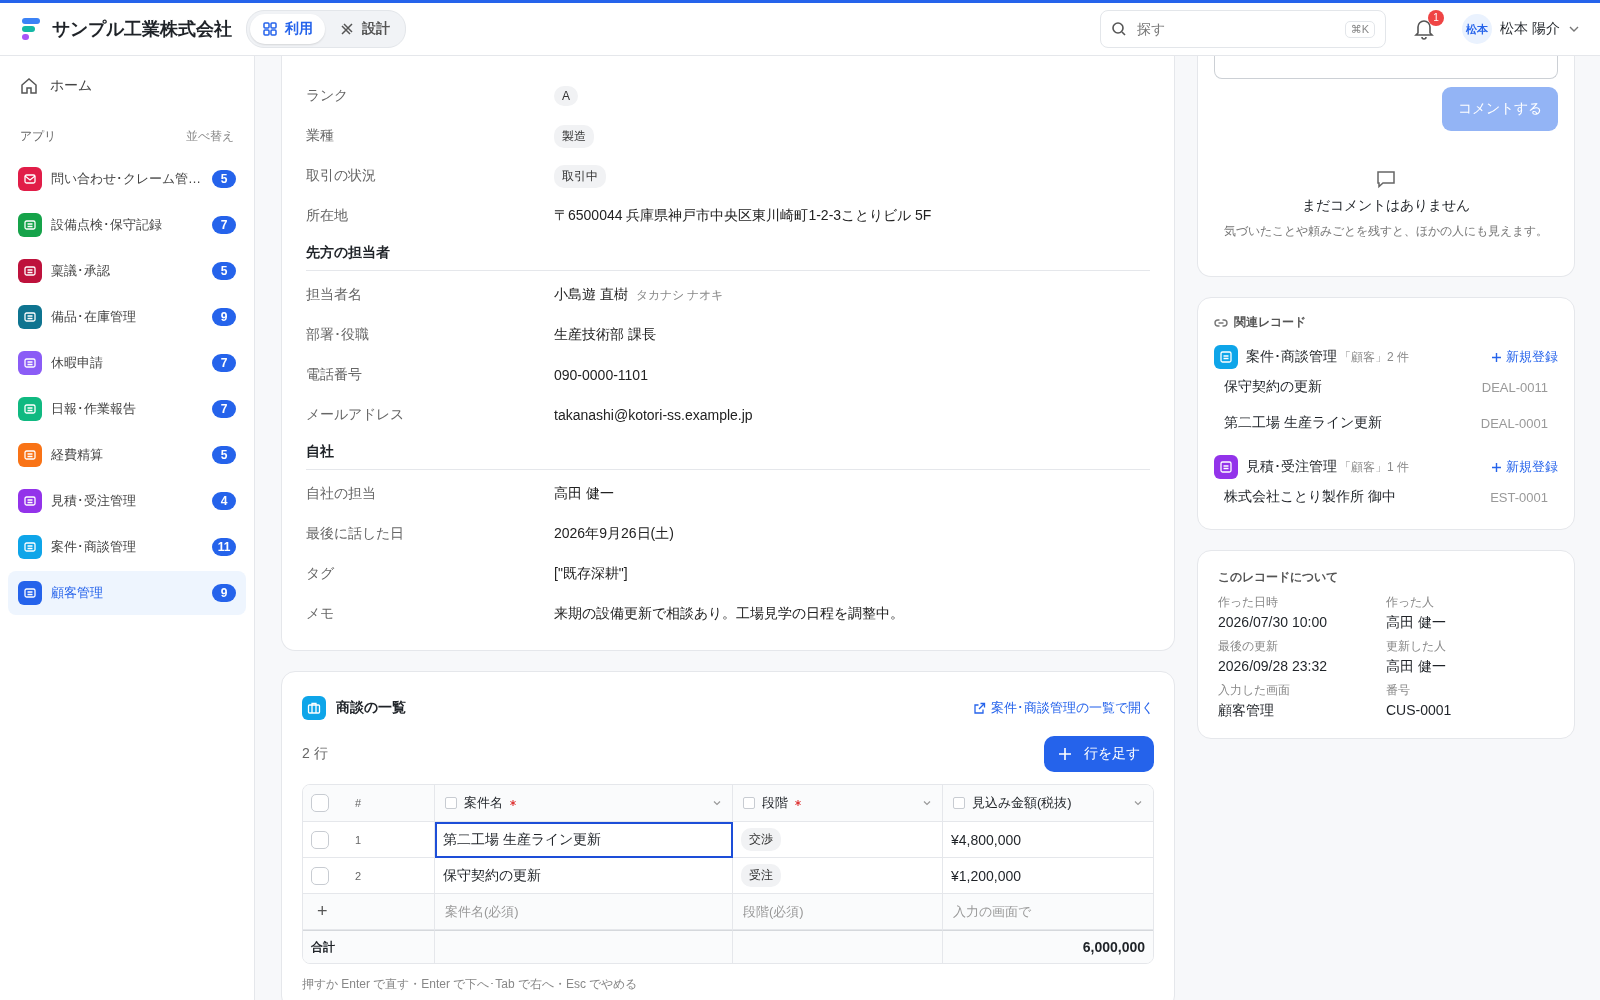 This screenshot has height=1000, width=1600. What do you see at coordinates (127, 271) in the screenshot?
I see `sidebar-item: 稟議･承認 5` at bounding box center [127, 271].